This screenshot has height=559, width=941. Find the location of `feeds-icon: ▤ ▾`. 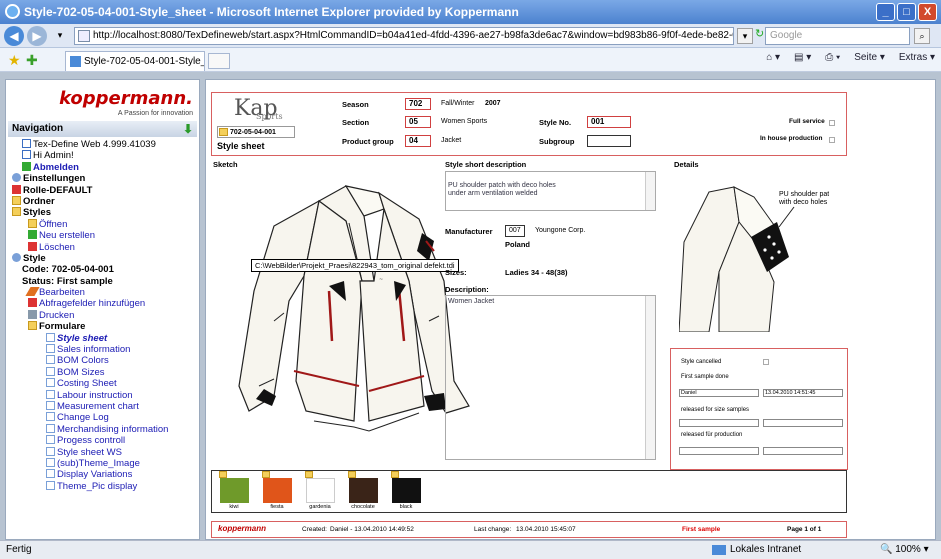

feeds-icon: ▤ ▾ is located at coordinates (802, 57).